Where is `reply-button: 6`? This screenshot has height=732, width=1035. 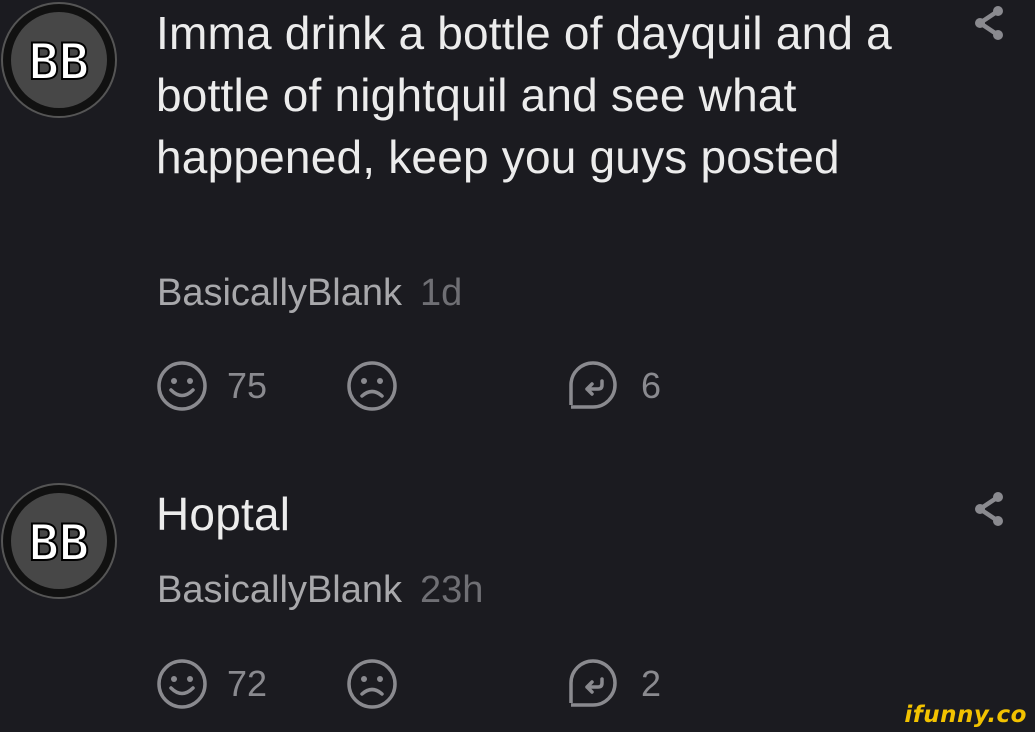 reply-button: 6 is located at coordinates (613, 386).